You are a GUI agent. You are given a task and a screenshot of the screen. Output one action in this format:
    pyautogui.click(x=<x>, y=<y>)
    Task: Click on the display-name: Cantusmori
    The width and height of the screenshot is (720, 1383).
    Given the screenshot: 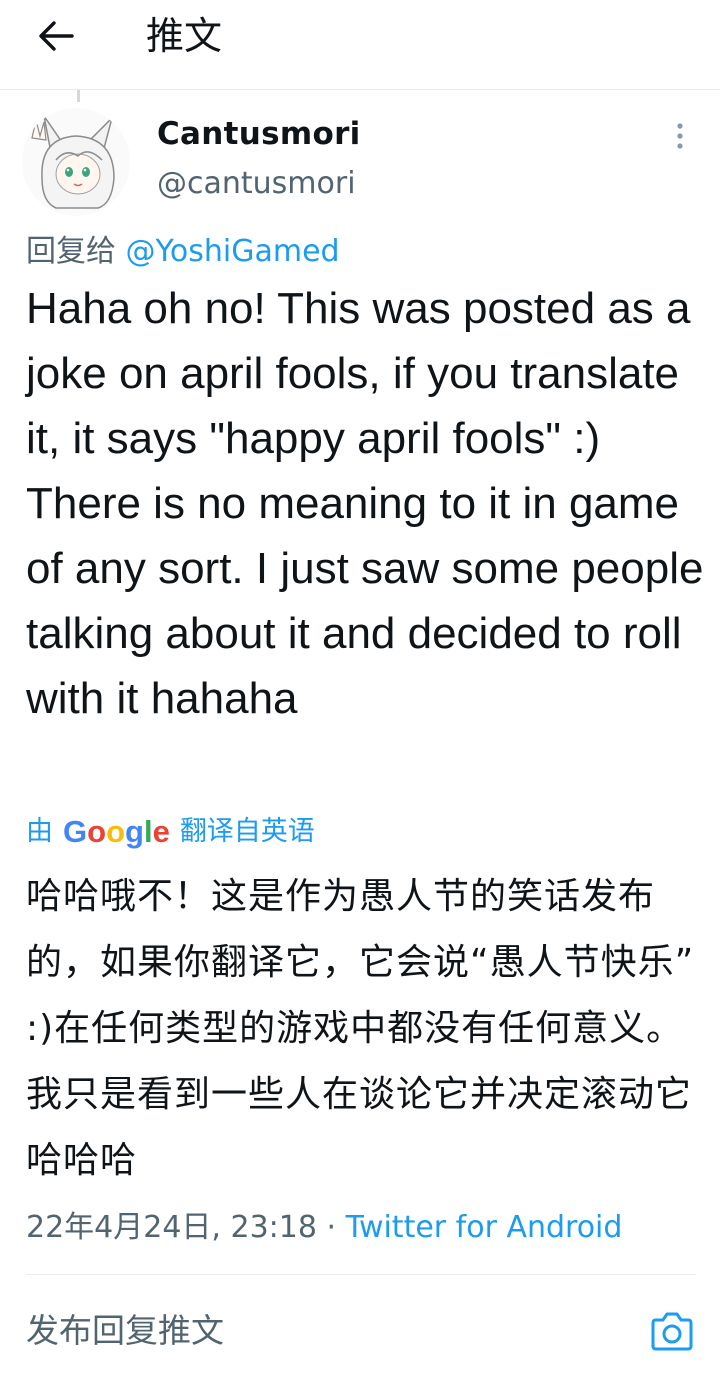 What is the action you would take?
    pyautogui.click(x=259, y=134)
    